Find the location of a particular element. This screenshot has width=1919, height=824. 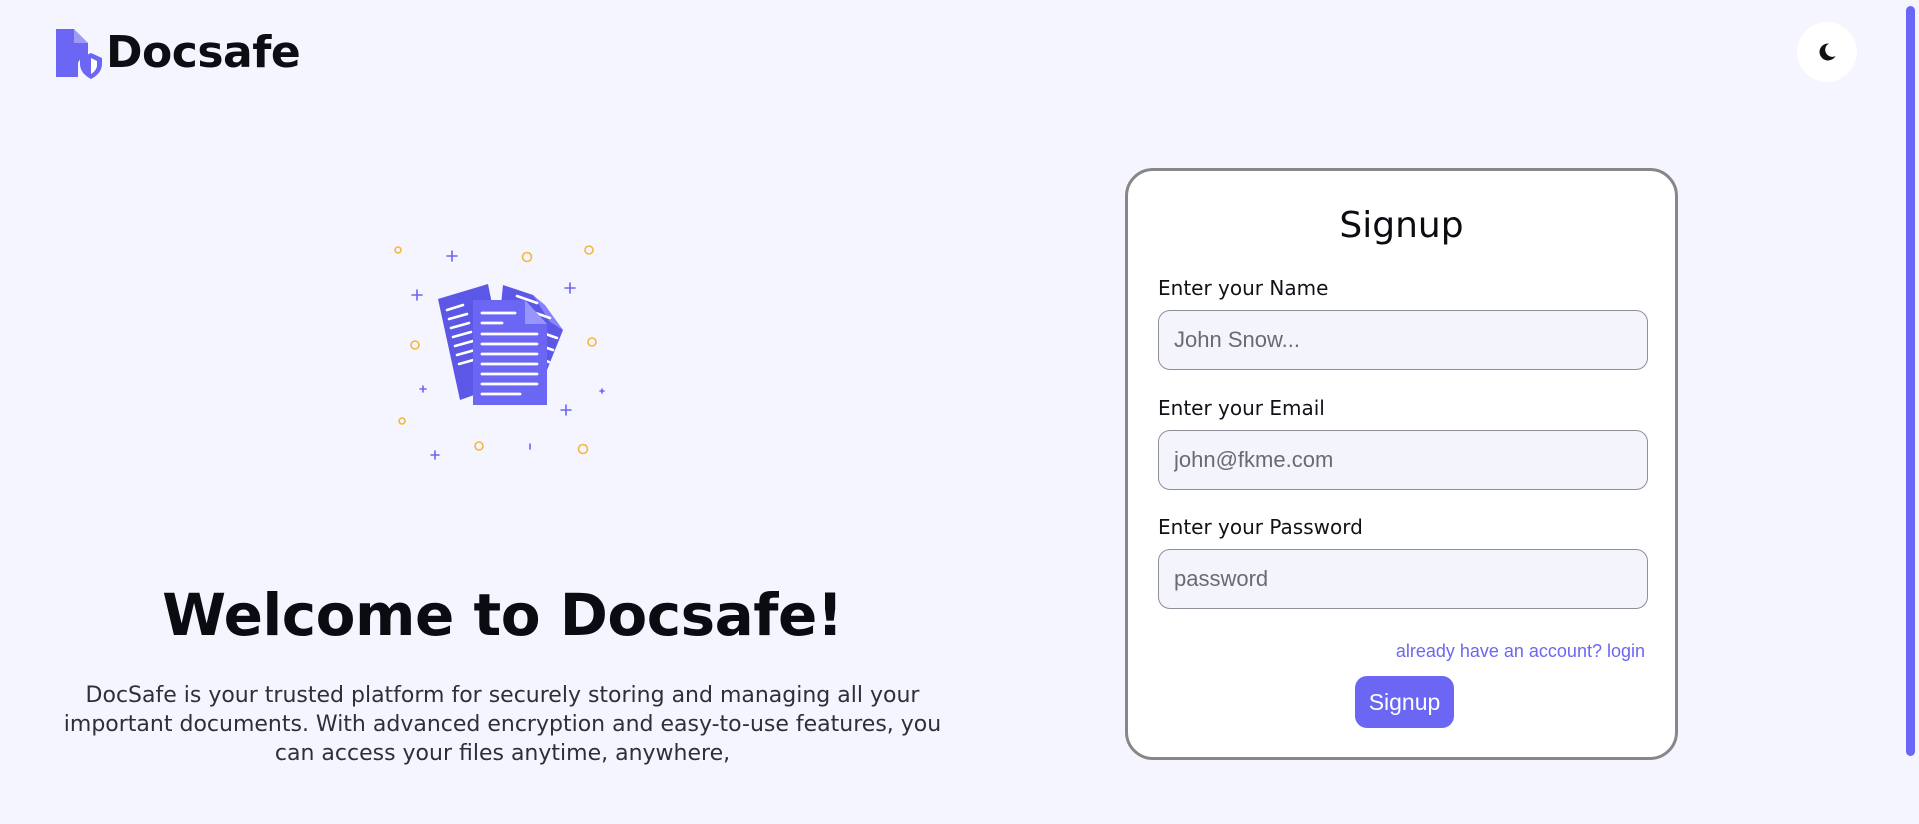

theme-toggle-button is located at coordinates (1827, 52).